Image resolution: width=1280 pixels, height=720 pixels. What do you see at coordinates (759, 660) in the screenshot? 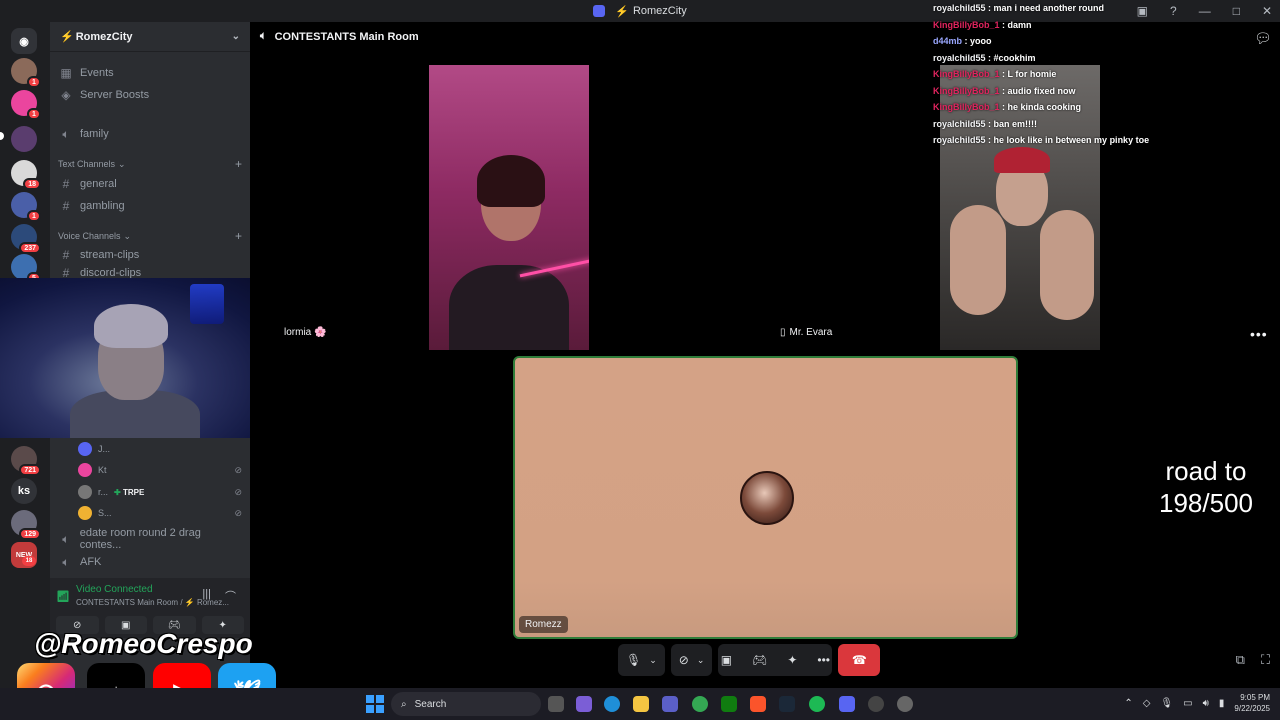
I see `activity-icon: 🎮︎` at bounding box center [759, 660].